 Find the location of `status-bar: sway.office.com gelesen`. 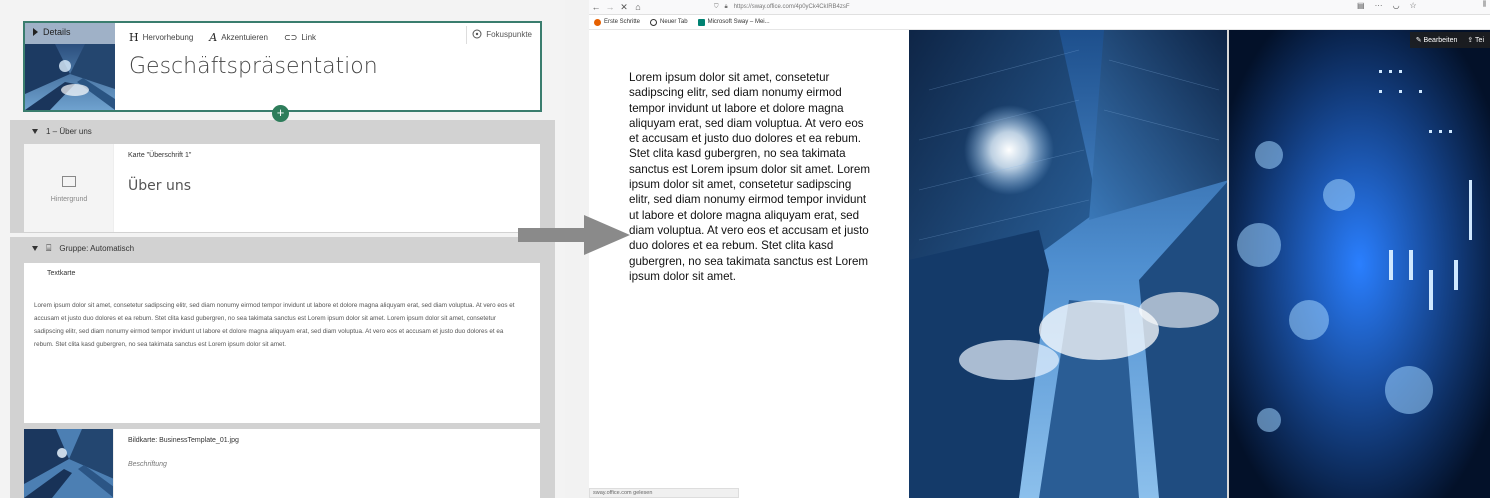

status-bar: sway.office.com gelesen is located at coordinates (664, 493).